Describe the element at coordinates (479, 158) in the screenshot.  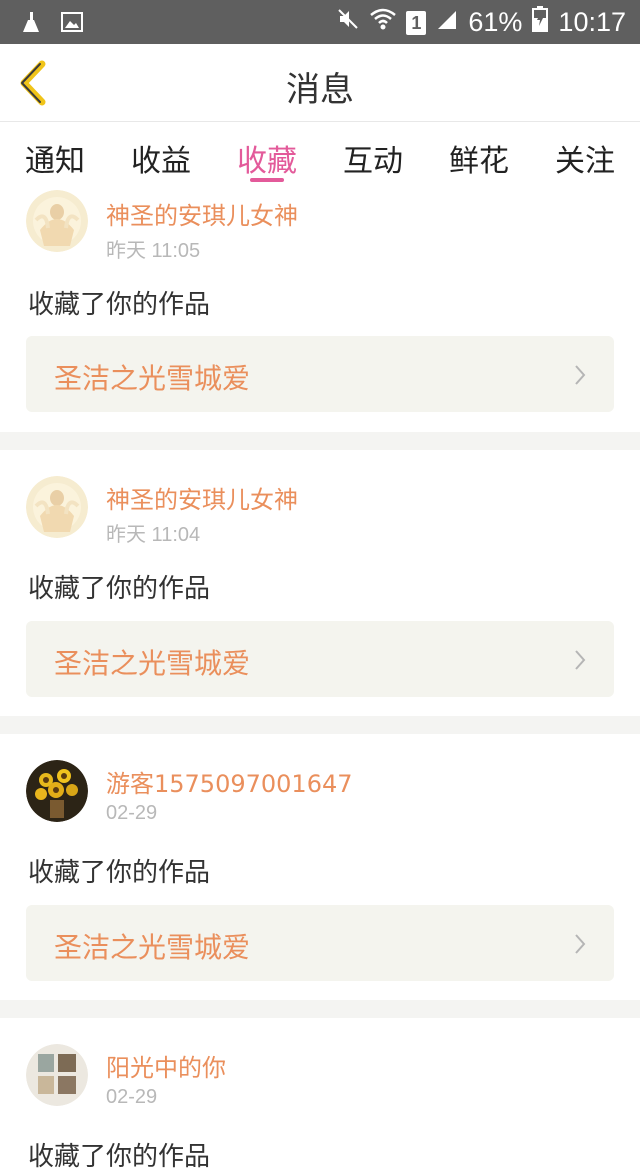
I see `tab-flowers: 鲜花` at that location.